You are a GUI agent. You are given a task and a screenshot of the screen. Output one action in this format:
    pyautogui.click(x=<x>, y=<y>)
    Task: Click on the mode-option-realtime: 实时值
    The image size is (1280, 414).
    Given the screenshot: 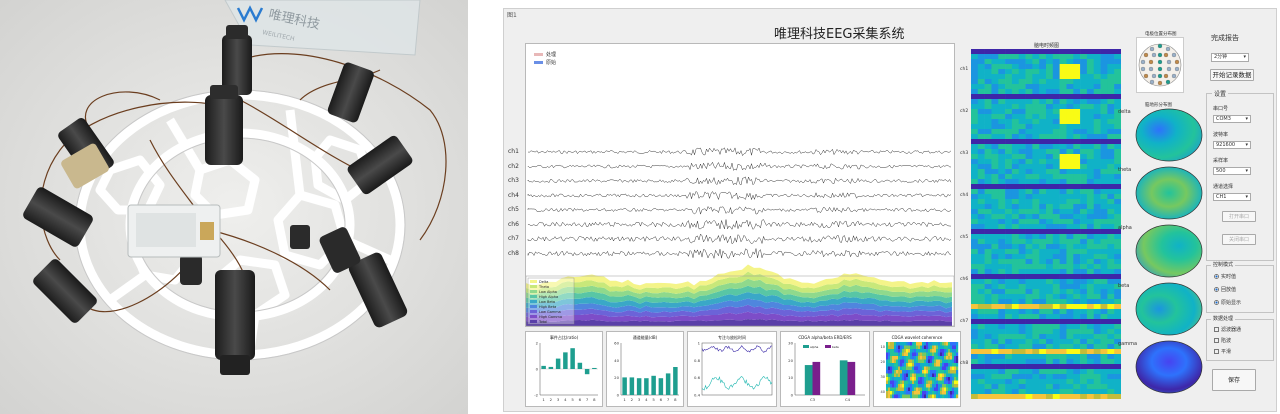 What is the action you would take?
    pyautogui.click(x=1225, y=276)
    